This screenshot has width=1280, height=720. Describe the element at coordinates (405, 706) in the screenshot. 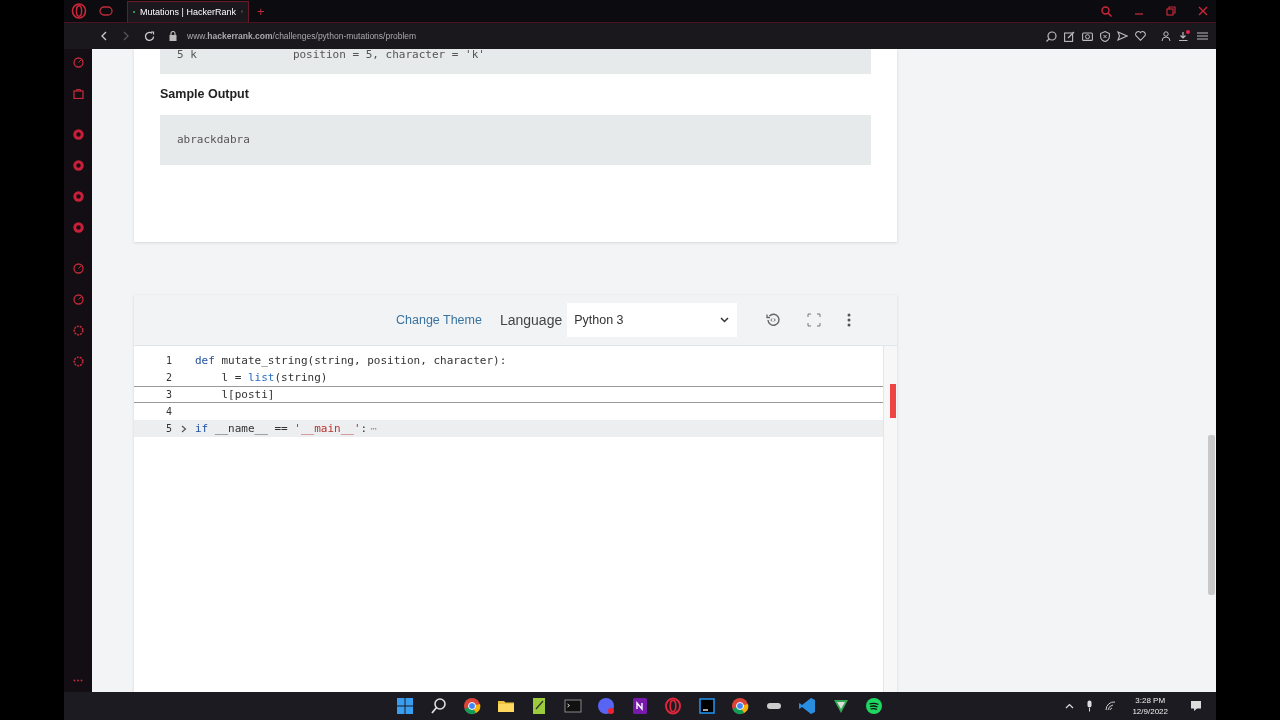

I see `win-icon` at that location.